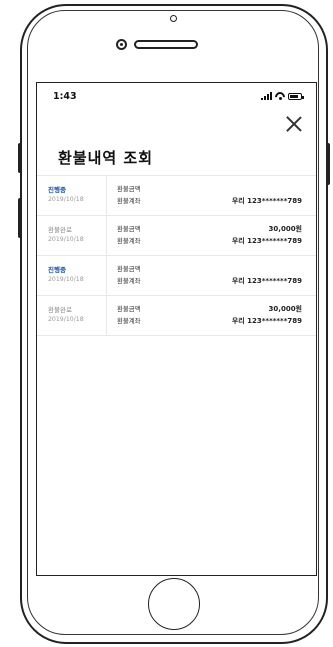 The width and height of the screenshot is (333, 647). Describe the element at coordinates (328, 164) in the screenshot. I see `power-button` at that location.